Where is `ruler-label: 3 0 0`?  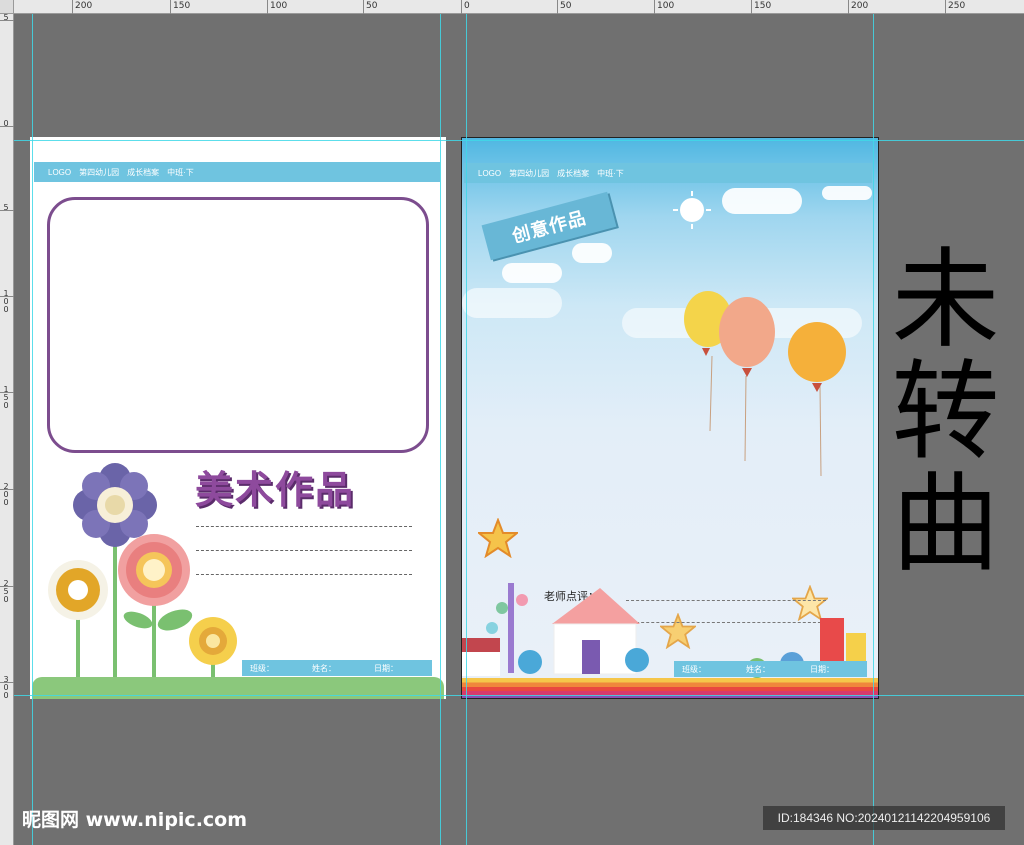
ruler-label: 3 0 0 is located at coordinates (6, 687).